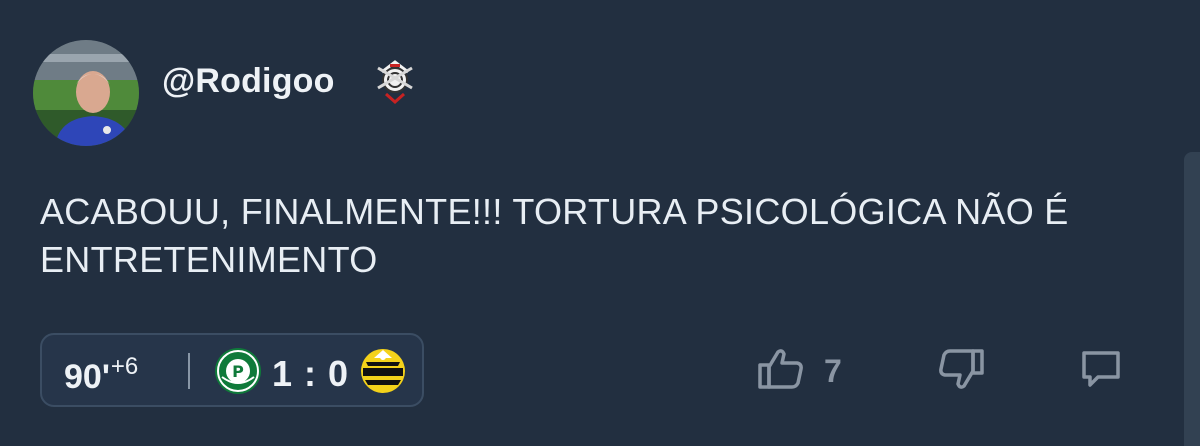 Image resolution: width=1200 pixels, height=446 pixels. I want to click on comment-icon, so click(1101, 371).